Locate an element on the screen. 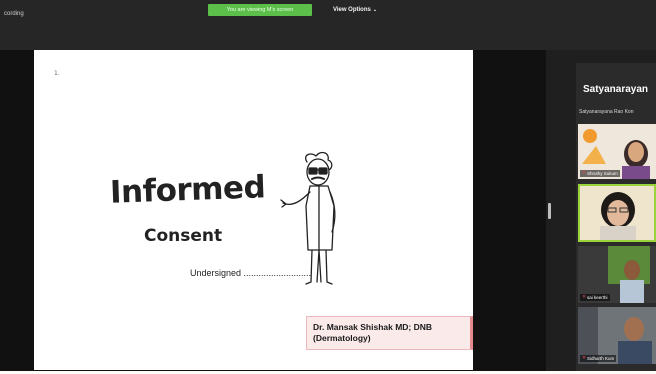 Image resolution: width=656 pixels, height=374 pixels. participant-tile: ✕ sai keerthi is located at coordinates (617, 274).